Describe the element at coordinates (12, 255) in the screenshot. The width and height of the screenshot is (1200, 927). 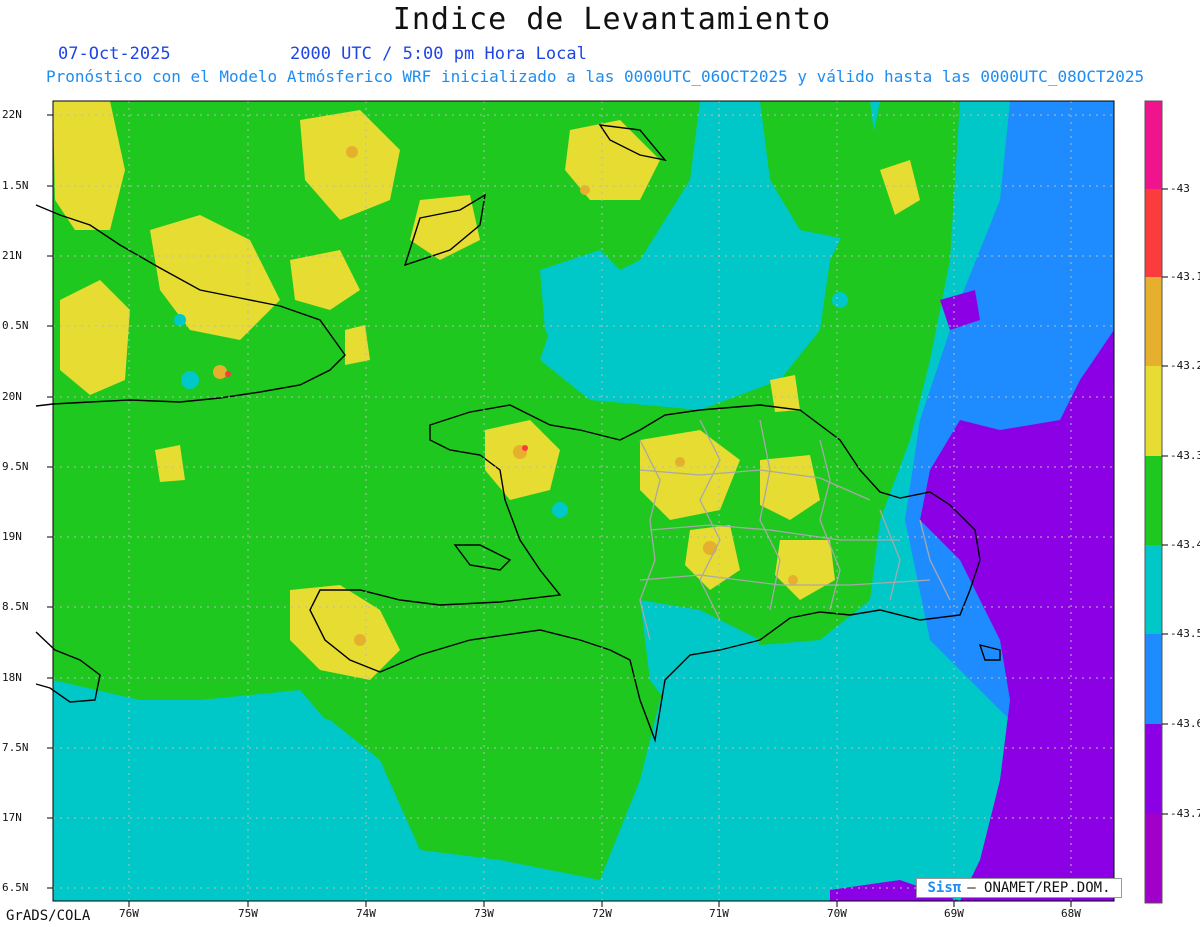
I see `lat-label: 21N` at that location.